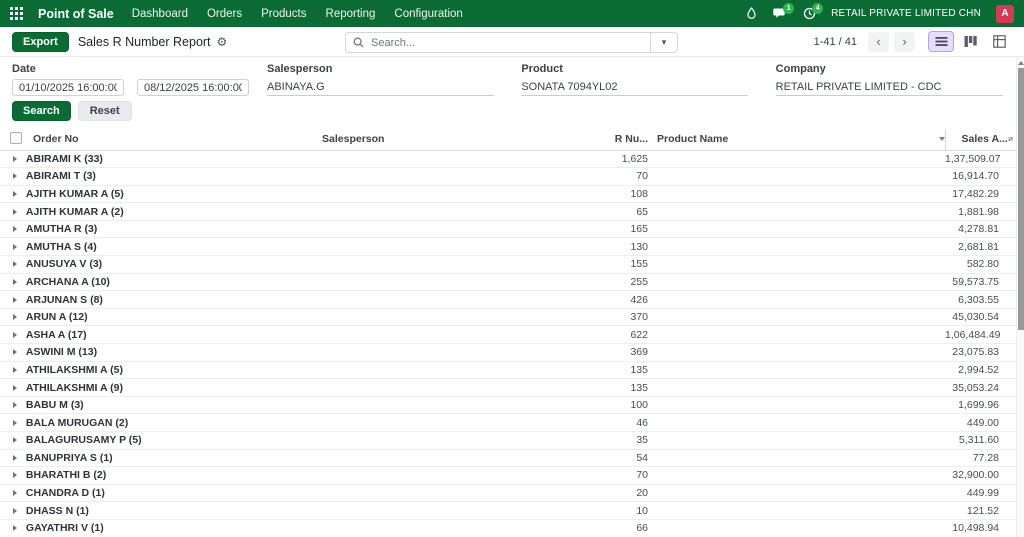 The image size is (1024, 537). Describe the element at coordinates (508, 511) in the screenshot. I see `table-row: DHASS N (1) 10 121.52` at that location.